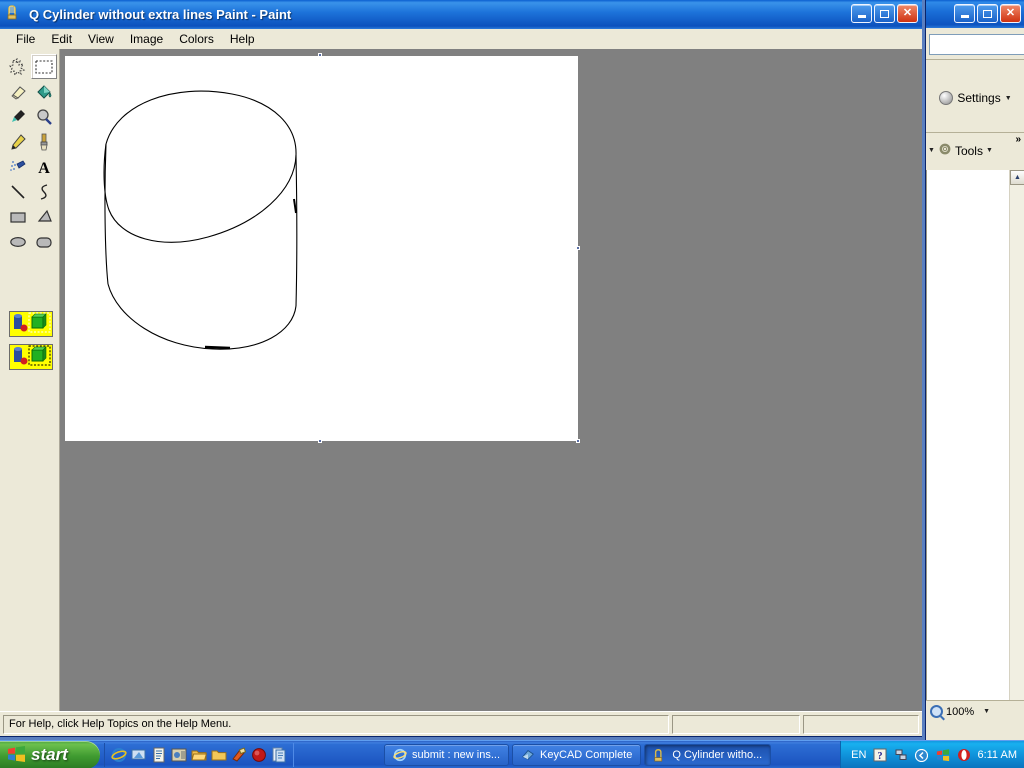 This screenshot has width=1024, height=768. Describe the element at coordinates (18, 216) in the screenshot. I see `tool-rectangle` at that location.